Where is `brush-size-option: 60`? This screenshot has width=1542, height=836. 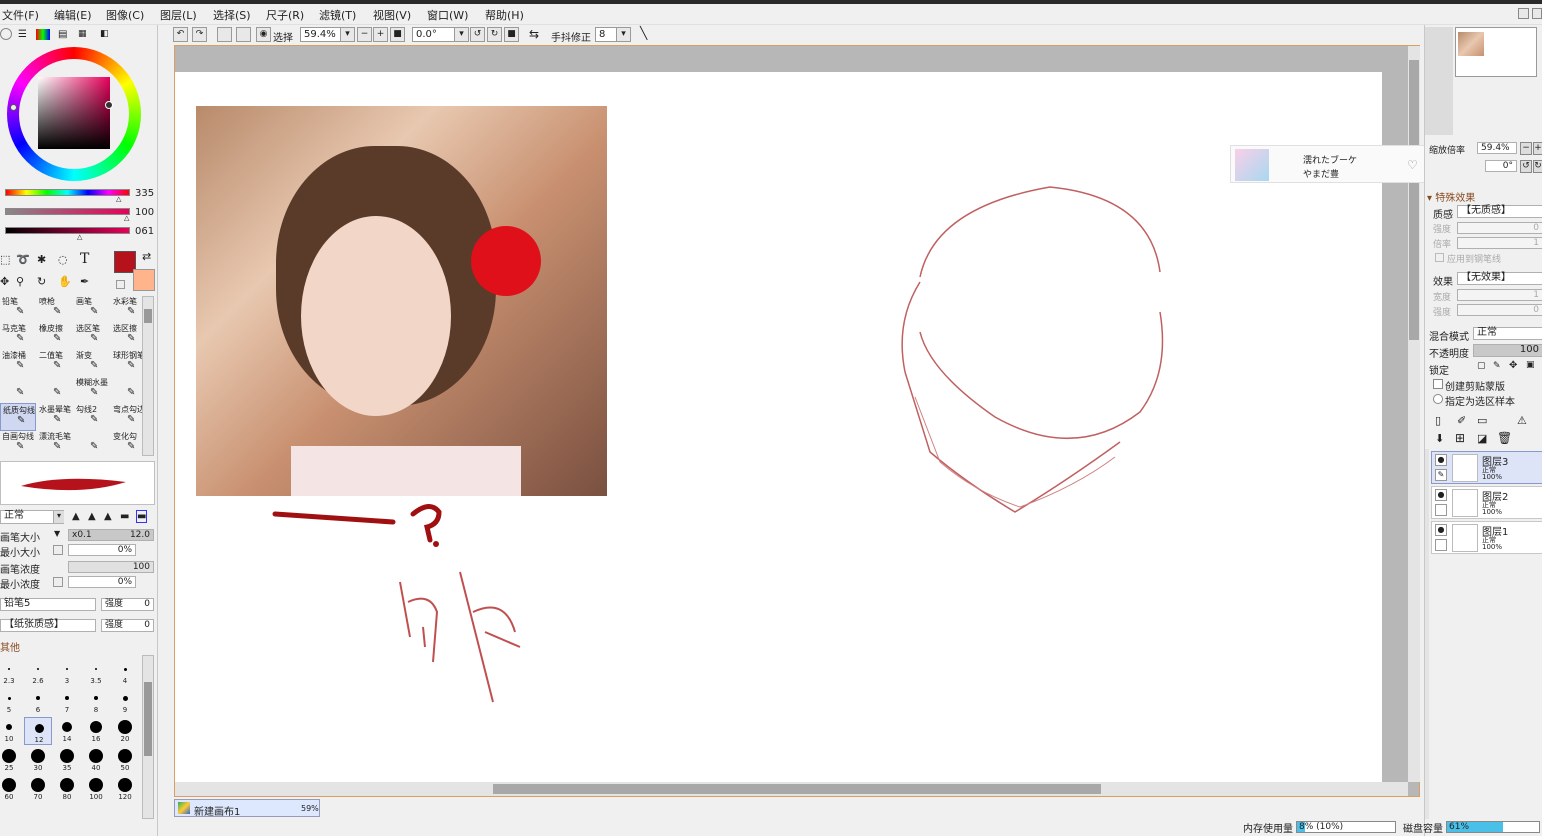
brush-size-option: 60 is located at coordinates (11, 789).